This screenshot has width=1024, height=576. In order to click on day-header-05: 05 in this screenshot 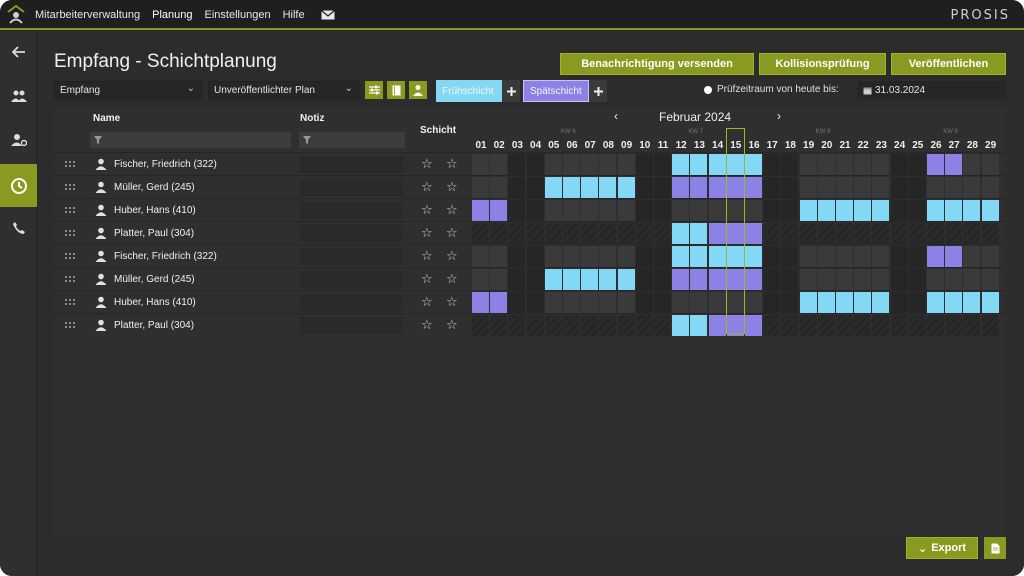, I will do `click(554, 145)`.